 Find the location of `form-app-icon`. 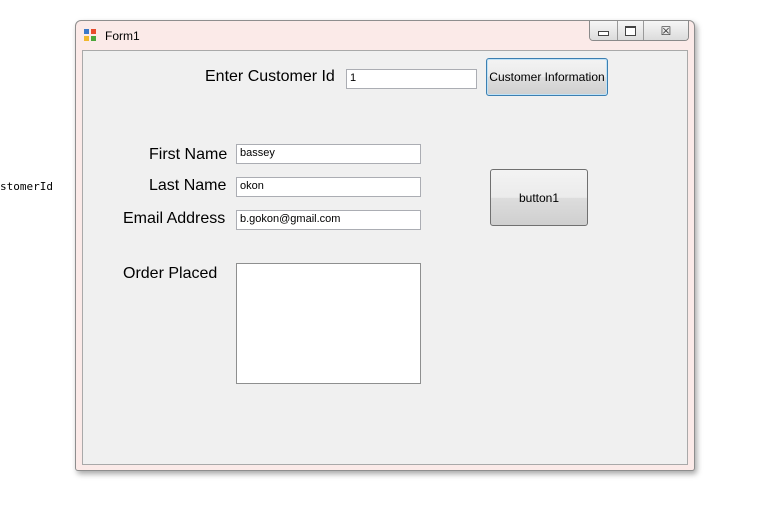

form-app-icon is located at coordinates (91, 36).